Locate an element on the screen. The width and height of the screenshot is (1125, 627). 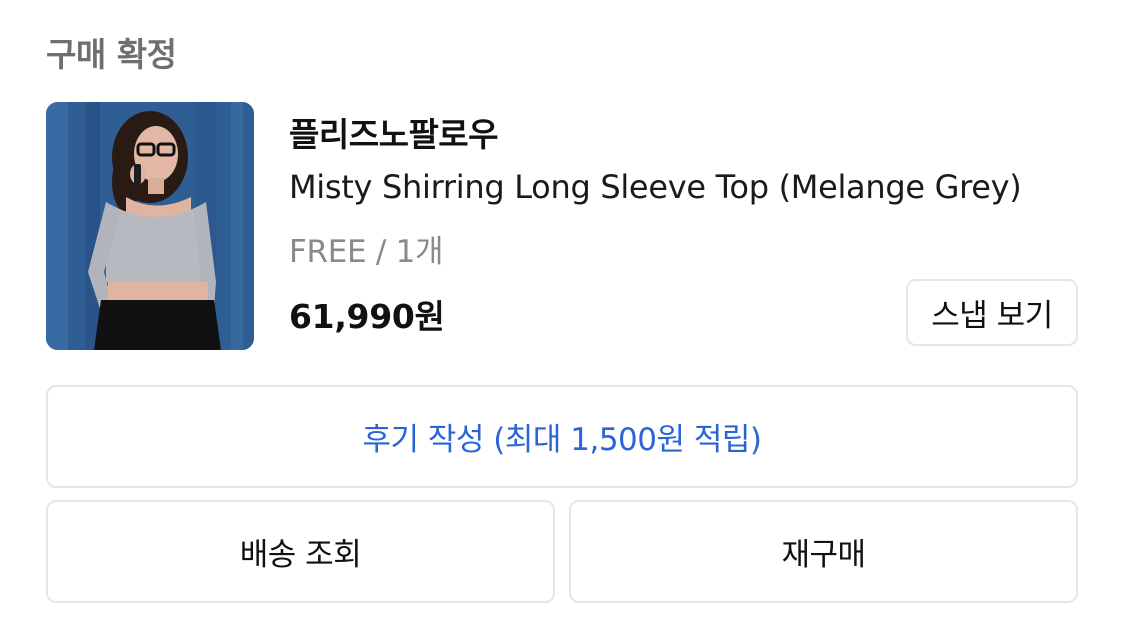
rebuy-button: 재구매 is located at coordinates (823, 551).